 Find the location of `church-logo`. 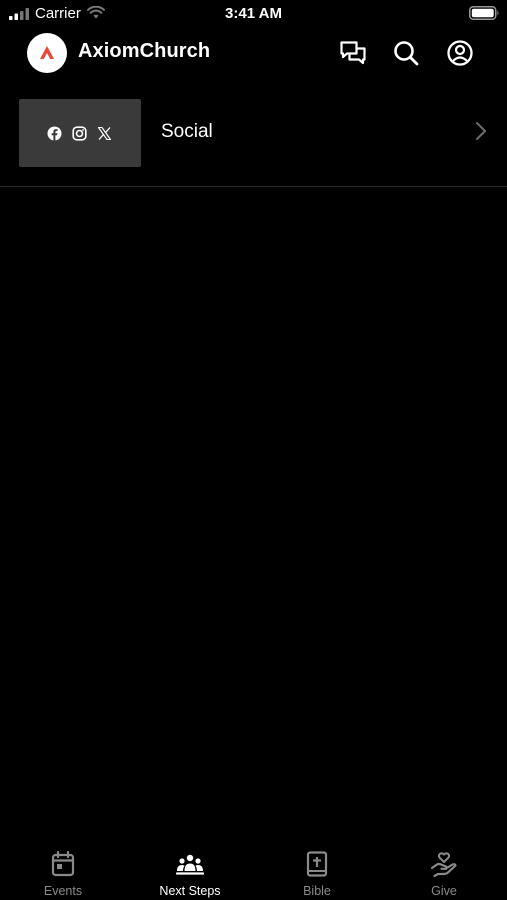

church-logo is located at coordinates (47, 53).